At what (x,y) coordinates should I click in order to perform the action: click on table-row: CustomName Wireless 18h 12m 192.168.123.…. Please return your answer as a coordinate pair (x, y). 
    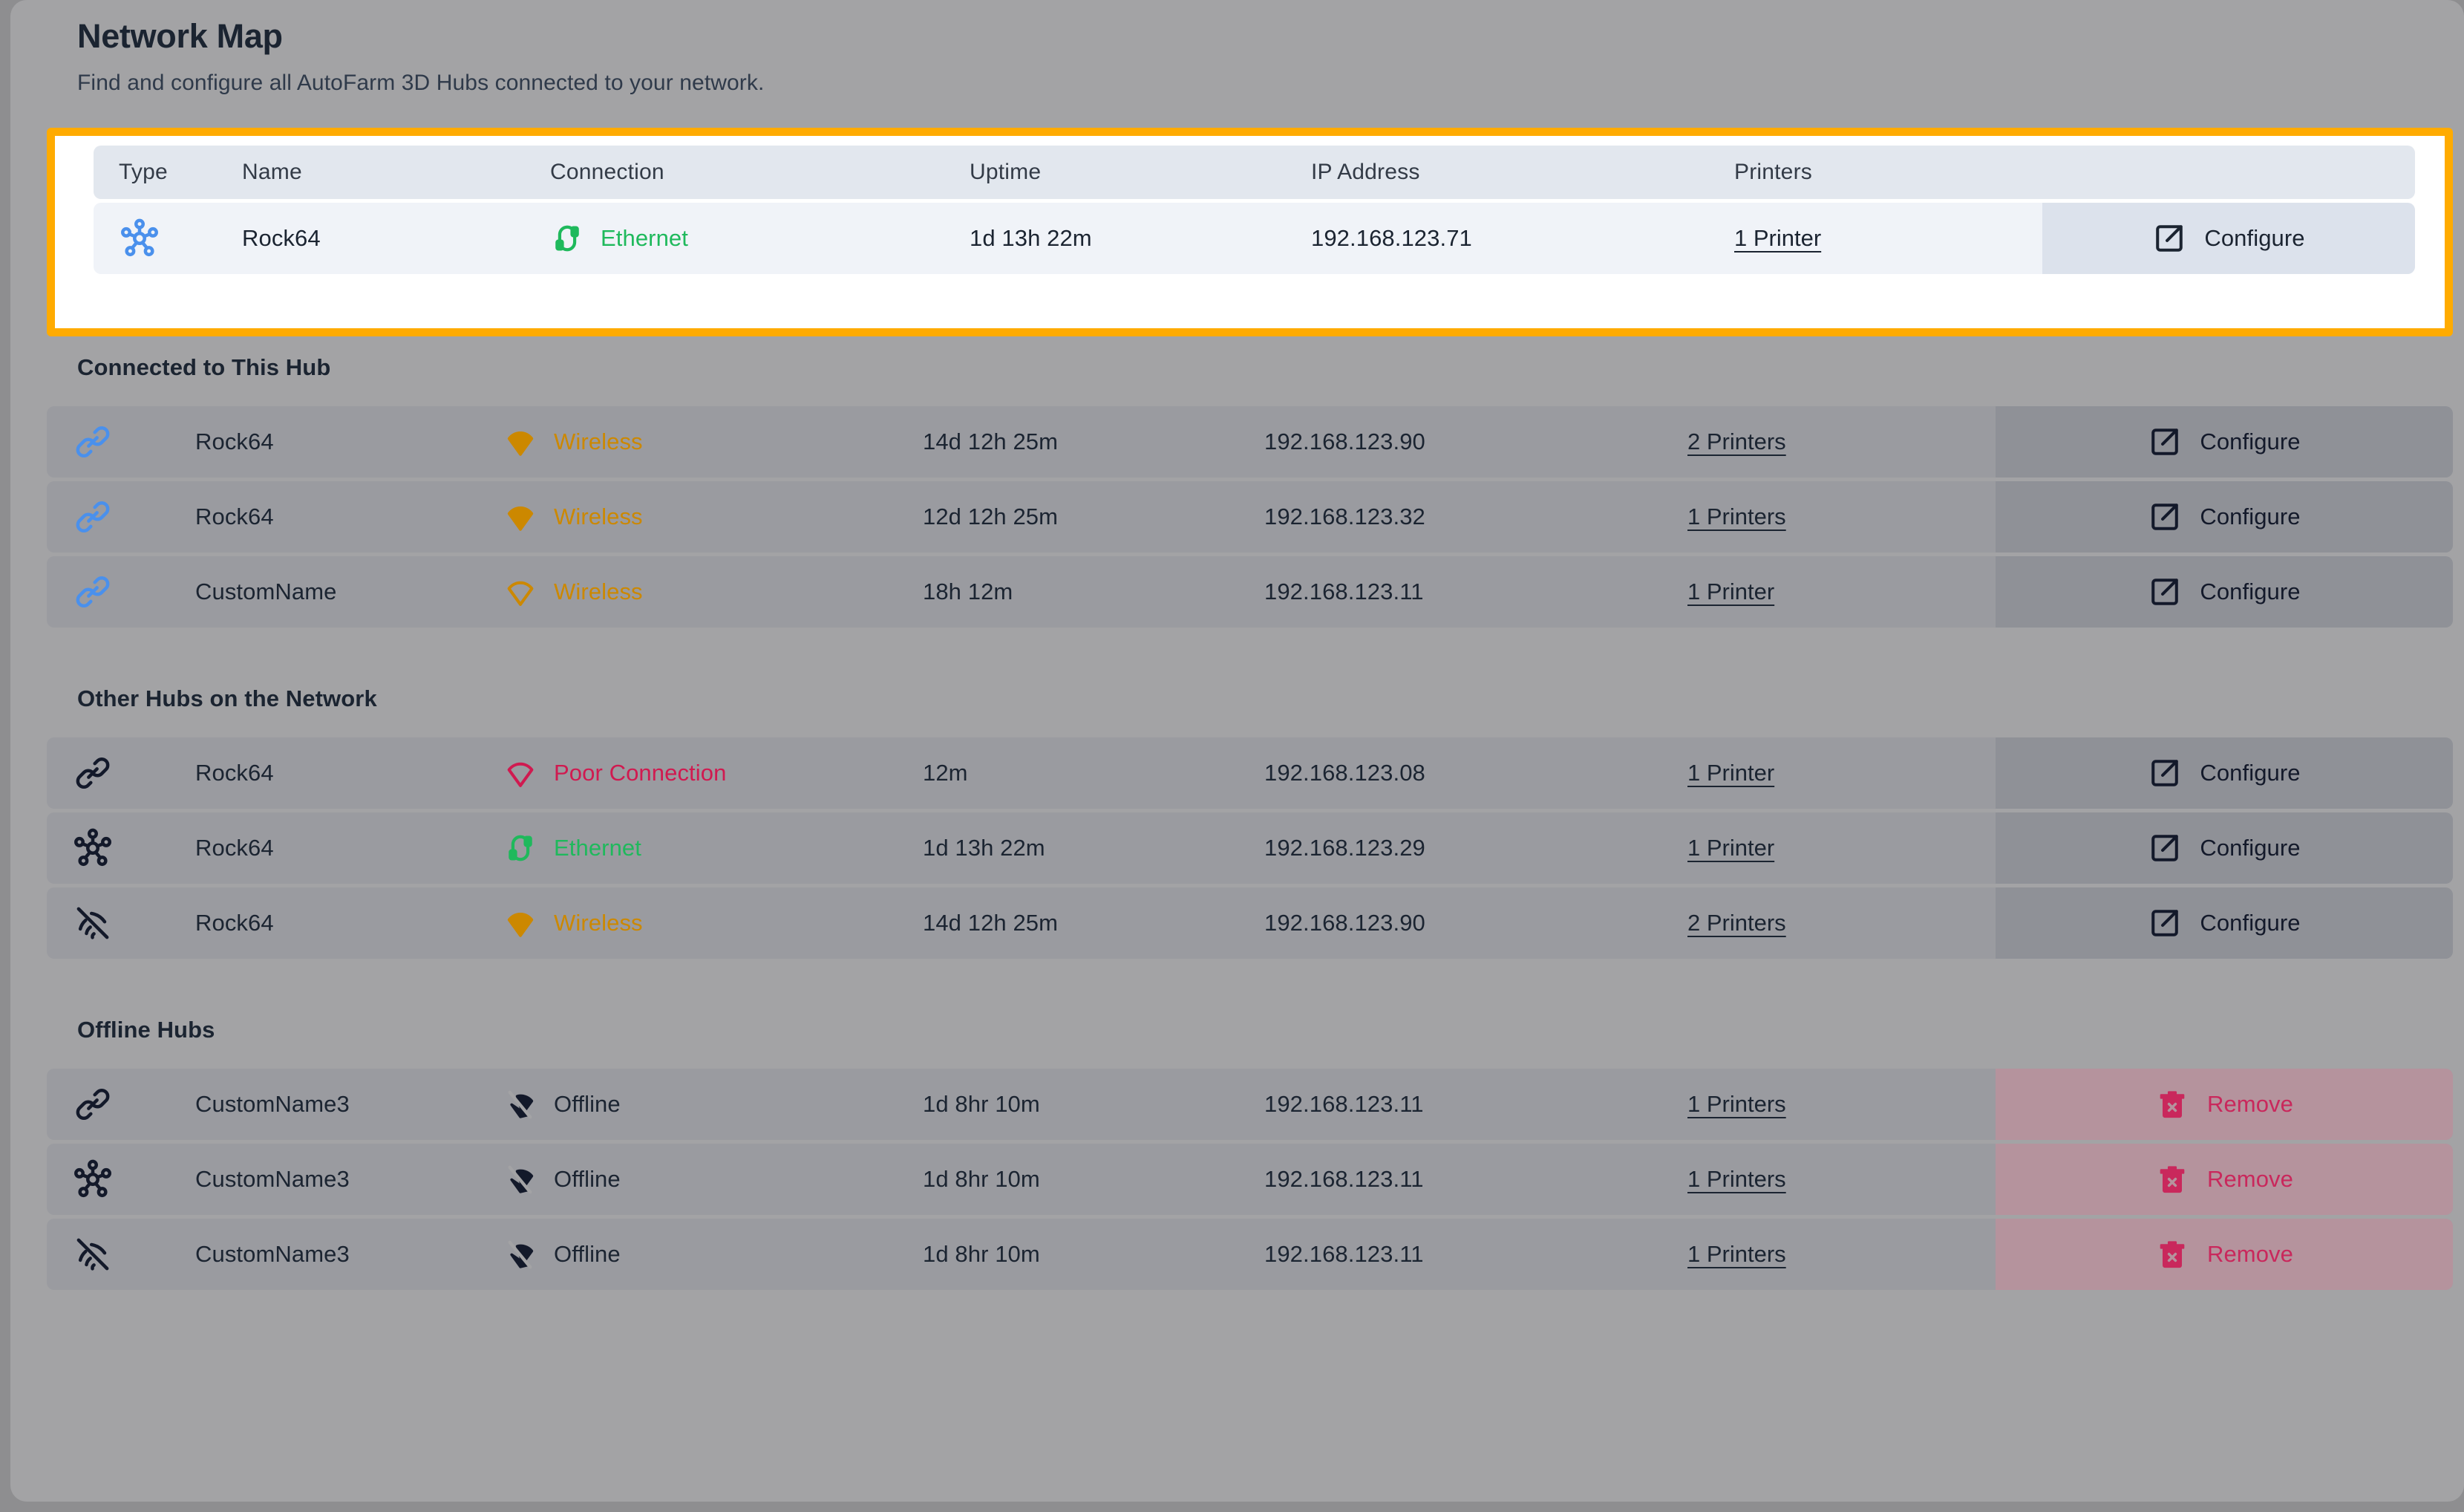
    Looking at the image, I should click on (1250, 592).